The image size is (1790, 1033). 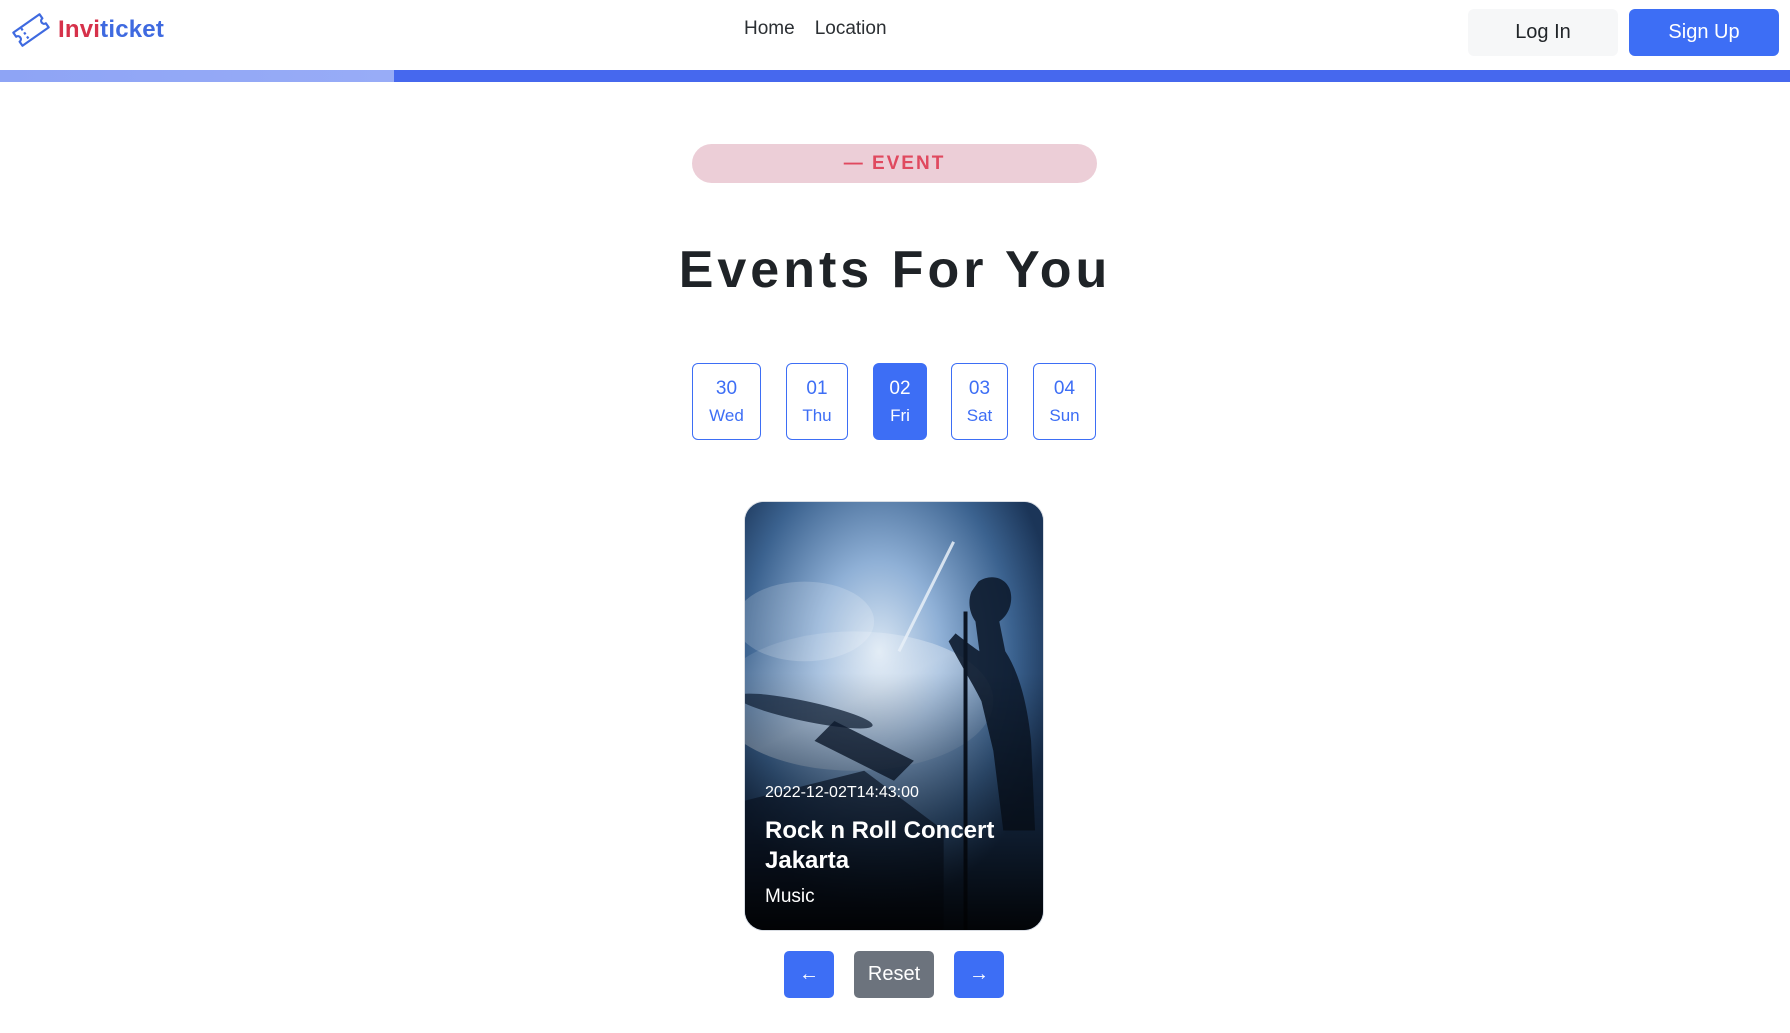 I want to click on date-chip-04: 04 Sun, so click(x=1064, y=401).